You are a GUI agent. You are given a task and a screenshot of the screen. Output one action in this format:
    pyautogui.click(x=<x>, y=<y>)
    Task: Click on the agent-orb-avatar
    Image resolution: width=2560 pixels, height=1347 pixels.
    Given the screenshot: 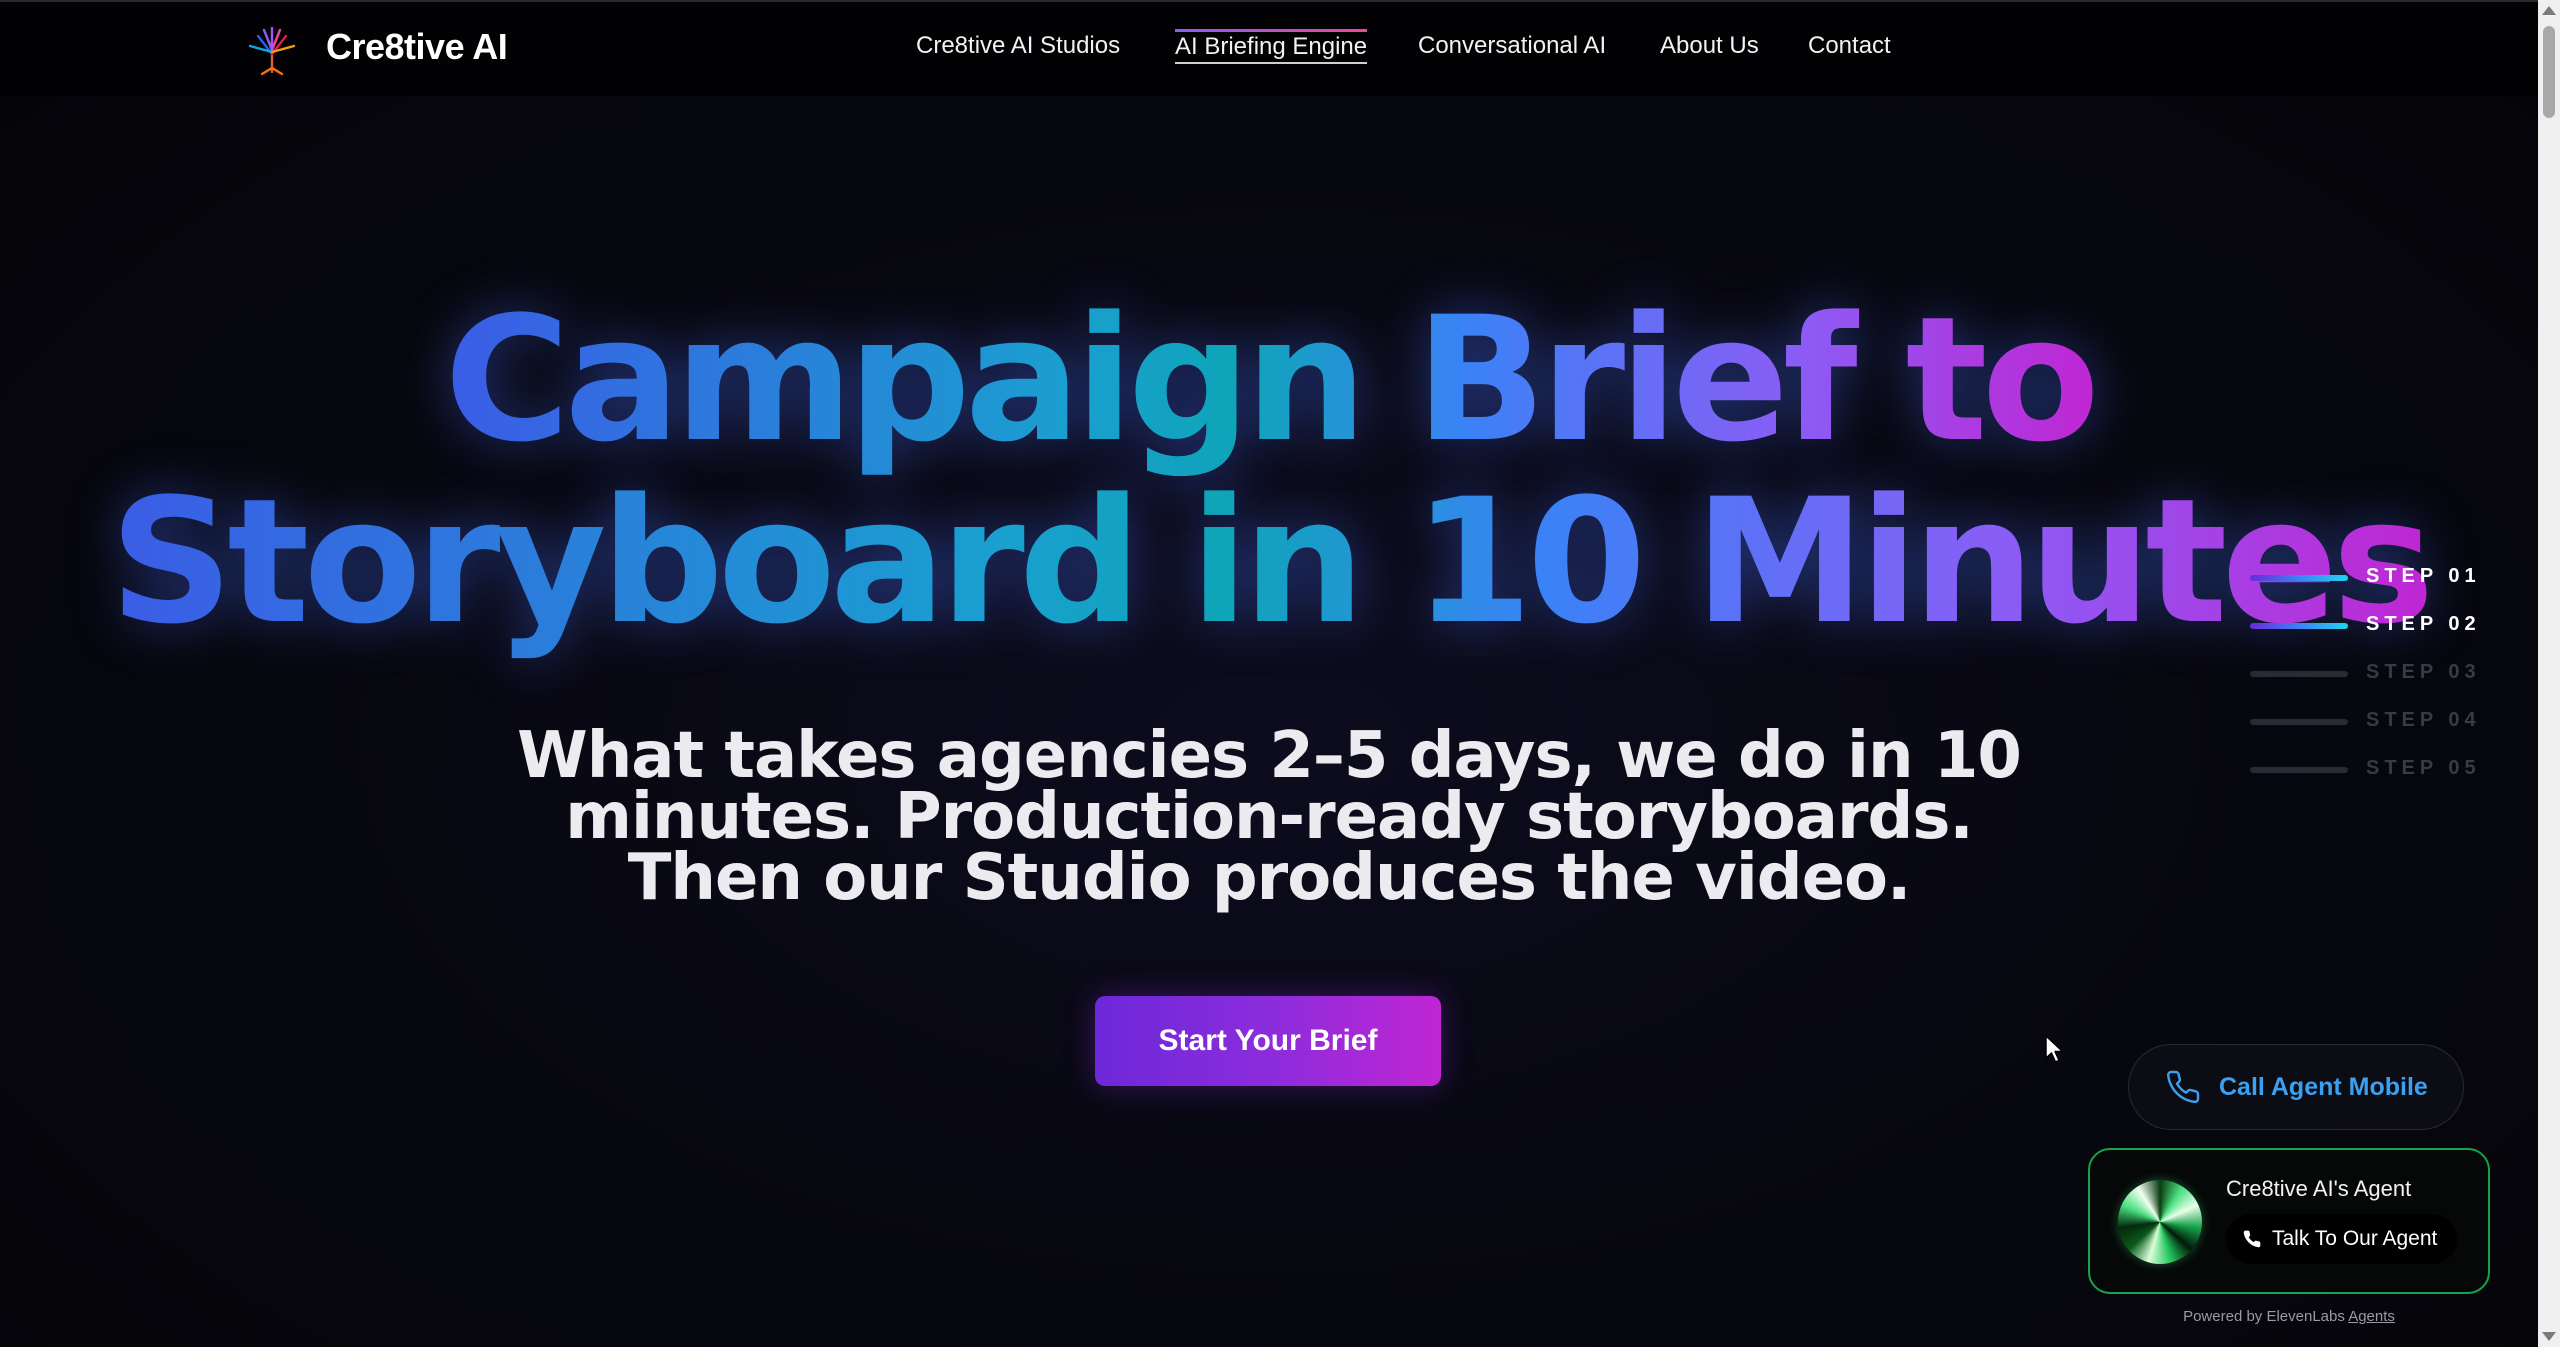 What is the action you would take?
    pyautogui.click(x=2160, y=1222)
    